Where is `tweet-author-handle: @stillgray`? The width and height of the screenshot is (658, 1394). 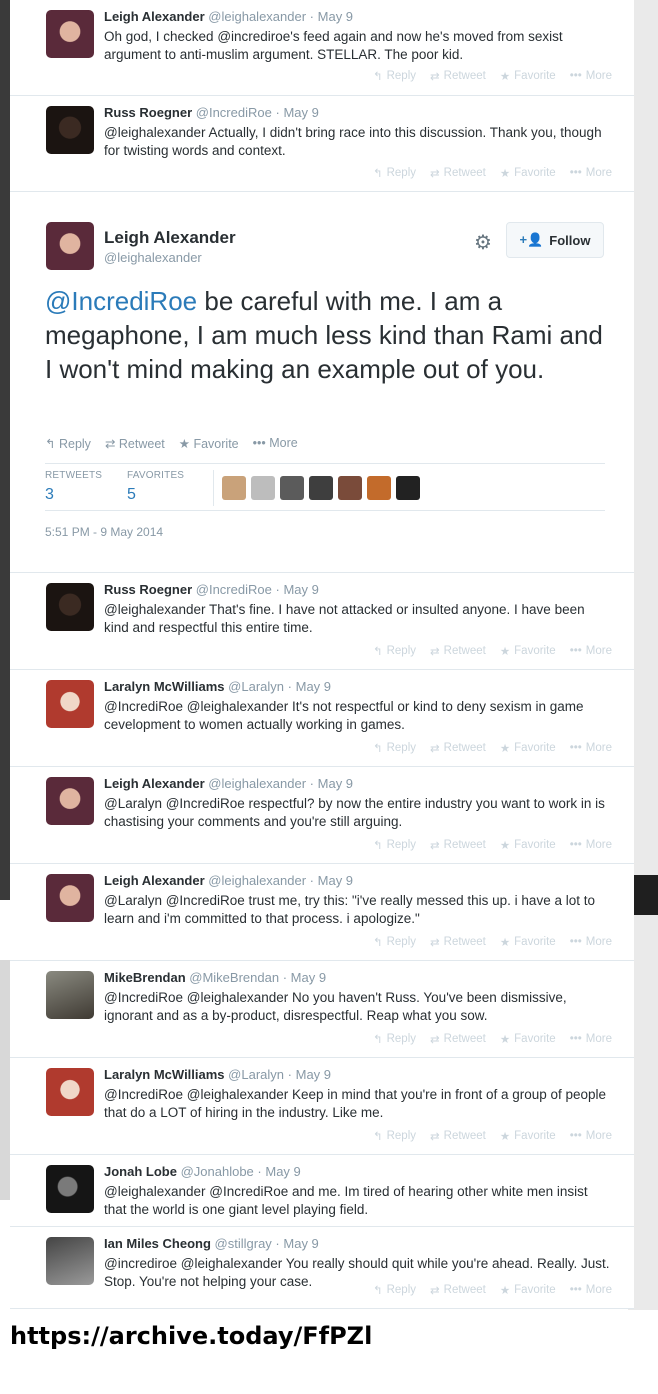 tweet-author-handle: @stillgray is located at coordinates (243, 1243).